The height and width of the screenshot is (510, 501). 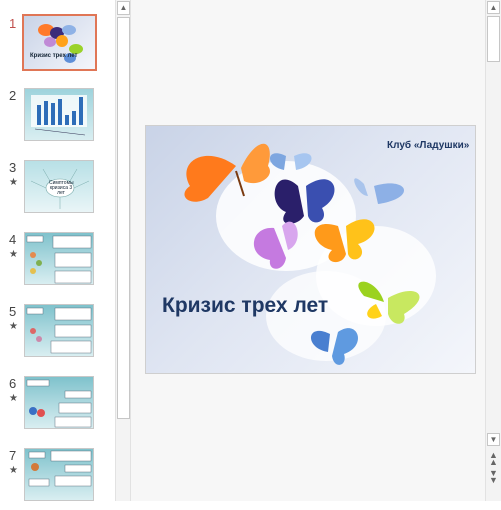 I want to click on butterflies-image, so click(x=60, y=43).